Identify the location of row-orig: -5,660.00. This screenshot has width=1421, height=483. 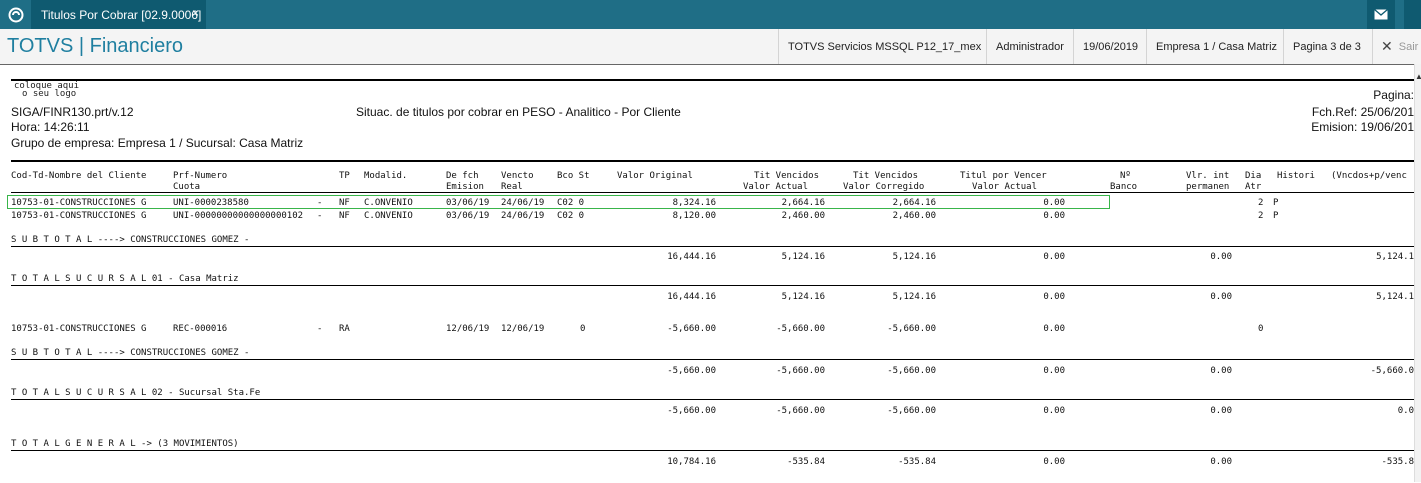
(691, 329).